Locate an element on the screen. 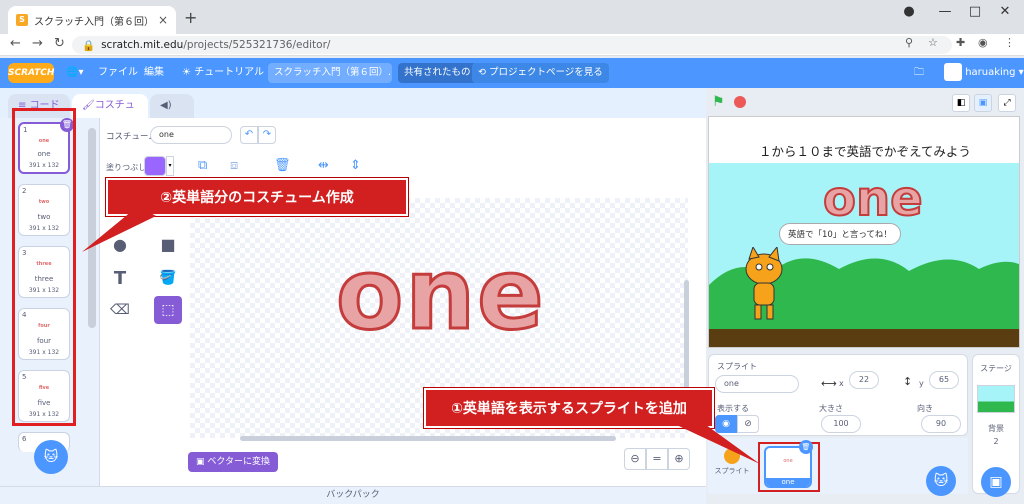 This screenshot has height=504, width=1024. zoom-out-icon: ⊖ is located at coordinates (635, 459).